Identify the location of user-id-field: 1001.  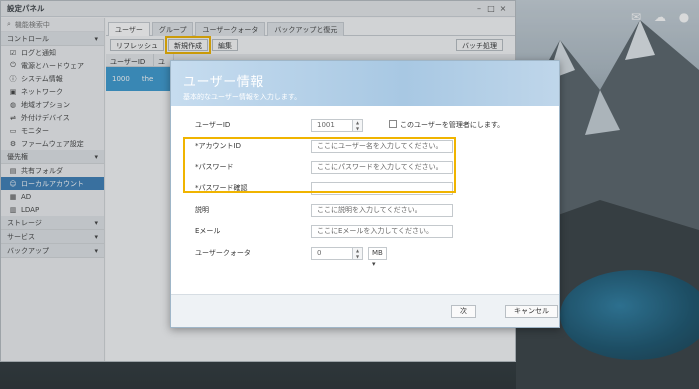
(332, 125).